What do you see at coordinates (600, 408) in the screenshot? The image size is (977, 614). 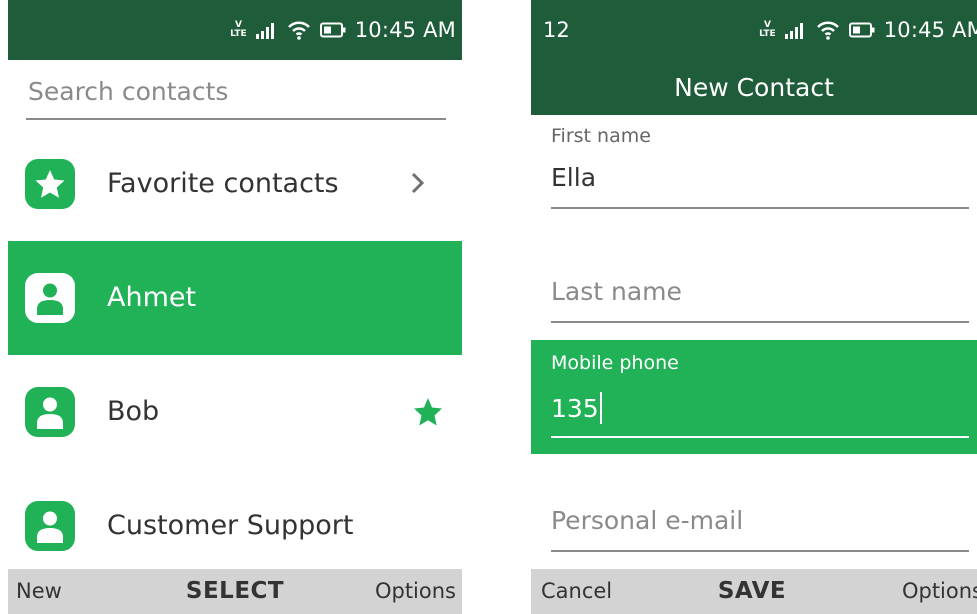 I see `text-caret` at bounding box center [600, 408].